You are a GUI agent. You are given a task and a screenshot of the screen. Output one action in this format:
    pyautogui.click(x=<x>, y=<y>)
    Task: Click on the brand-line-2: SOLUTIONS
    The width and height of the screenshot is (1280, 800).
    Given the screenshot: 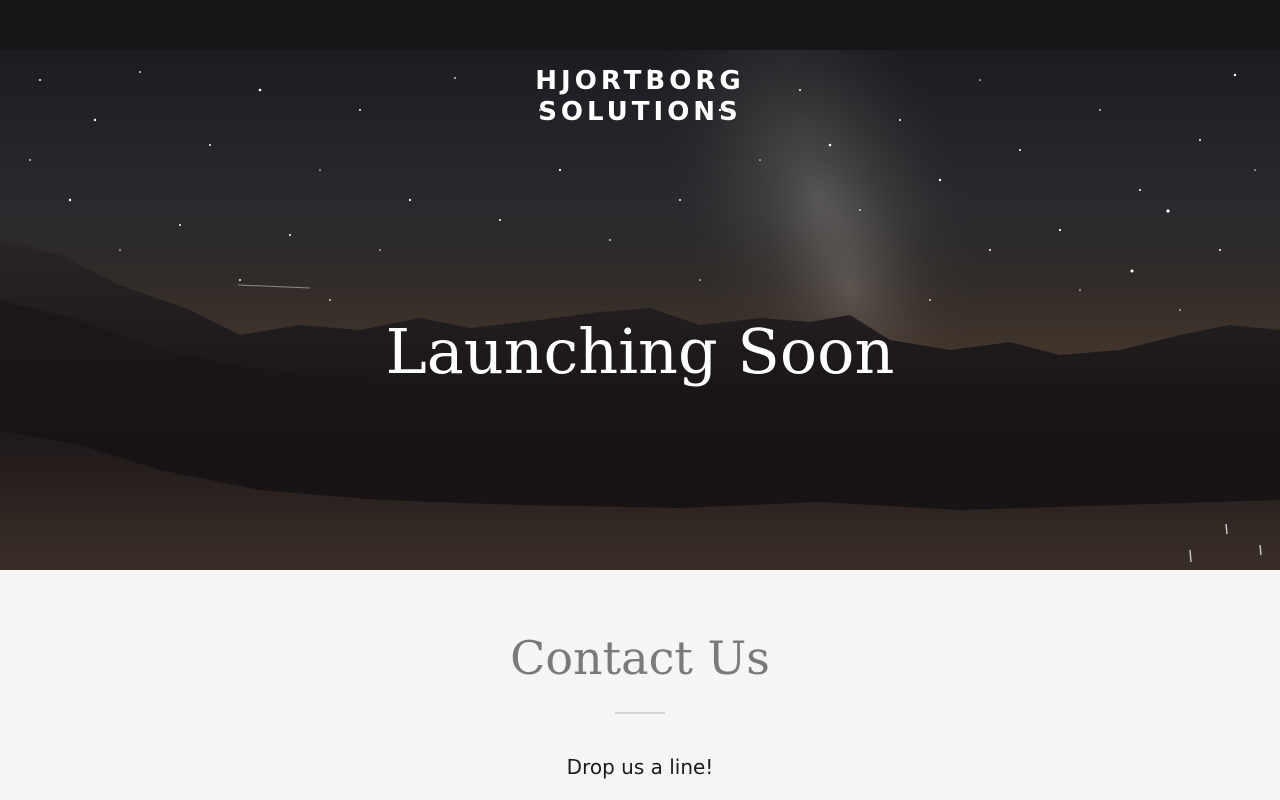 What is the action you would take?
    pyautogui.click(x=640, y=112)
    